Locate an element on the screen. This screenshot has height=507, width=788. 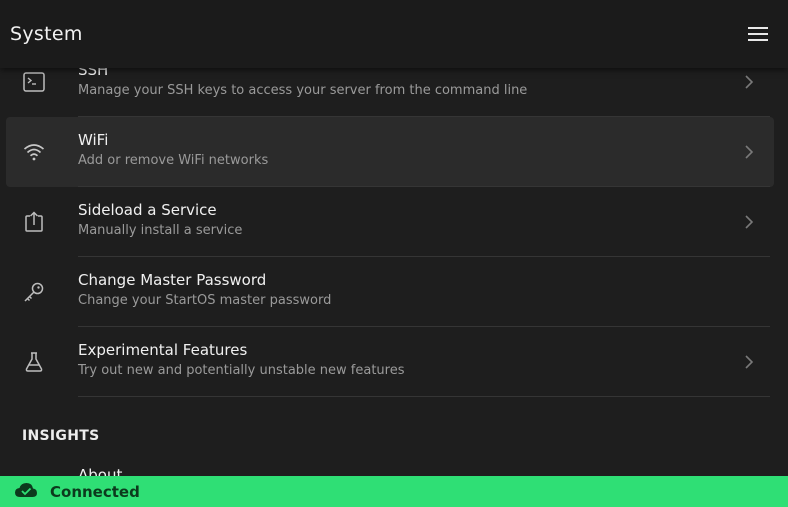
list-item-wifi: WiFi Add or remove WiFi networks is located at coordinates (390, 152).